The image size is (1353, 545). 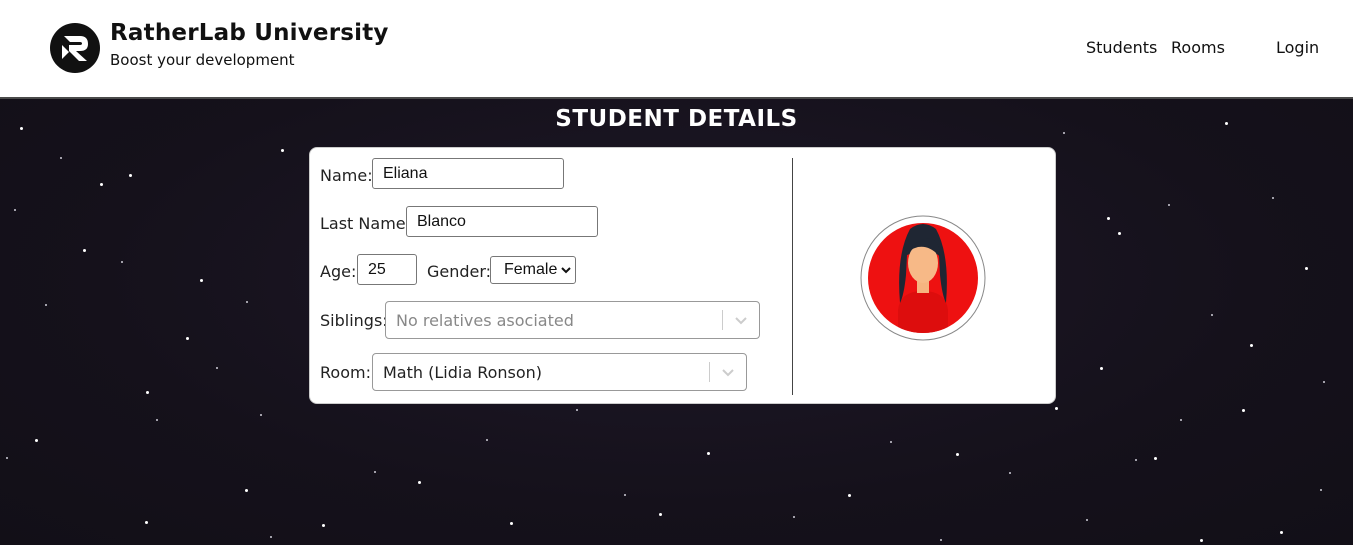 What do you see at coordinates (1121, 47) in the screenshot?
I see `nav-students-link: Students` at bounding box center [1121, 47].